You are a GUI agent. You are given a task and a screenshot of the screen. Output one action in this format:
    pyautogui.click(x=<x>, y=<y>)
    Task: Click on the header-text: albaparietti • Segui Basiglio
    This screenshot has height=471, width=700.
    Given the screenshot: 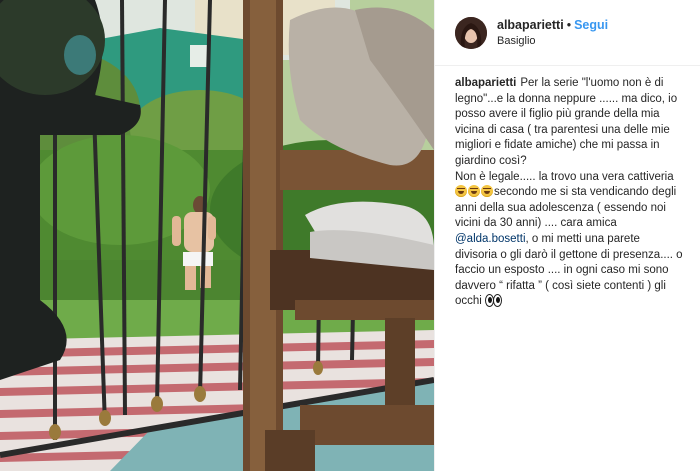 What is the action you would take?
    pyautogui.click(x=552, y=33)
    